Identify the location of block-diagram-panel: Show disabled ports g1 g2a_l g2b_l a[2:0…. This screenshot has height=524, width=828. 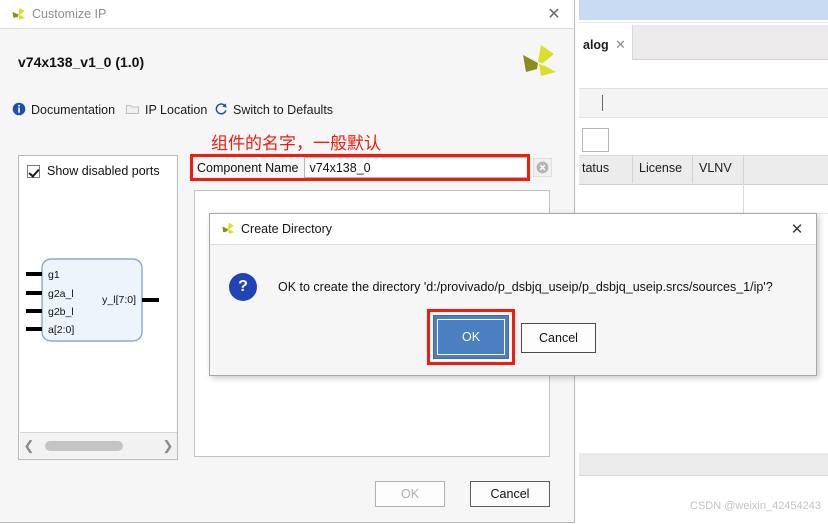
(98, 307).